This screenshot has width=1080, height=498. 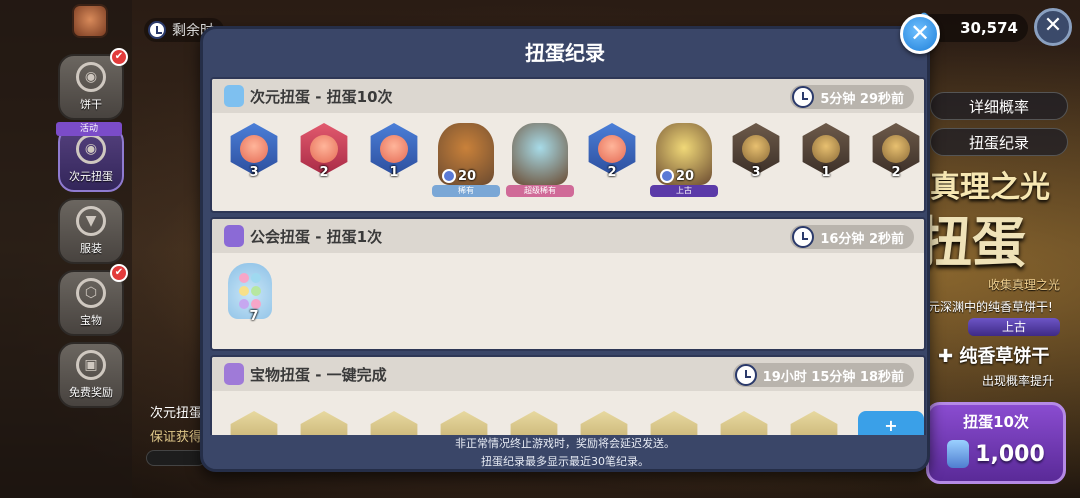 I want to click on progress-bar, so click(x=176, y=458).